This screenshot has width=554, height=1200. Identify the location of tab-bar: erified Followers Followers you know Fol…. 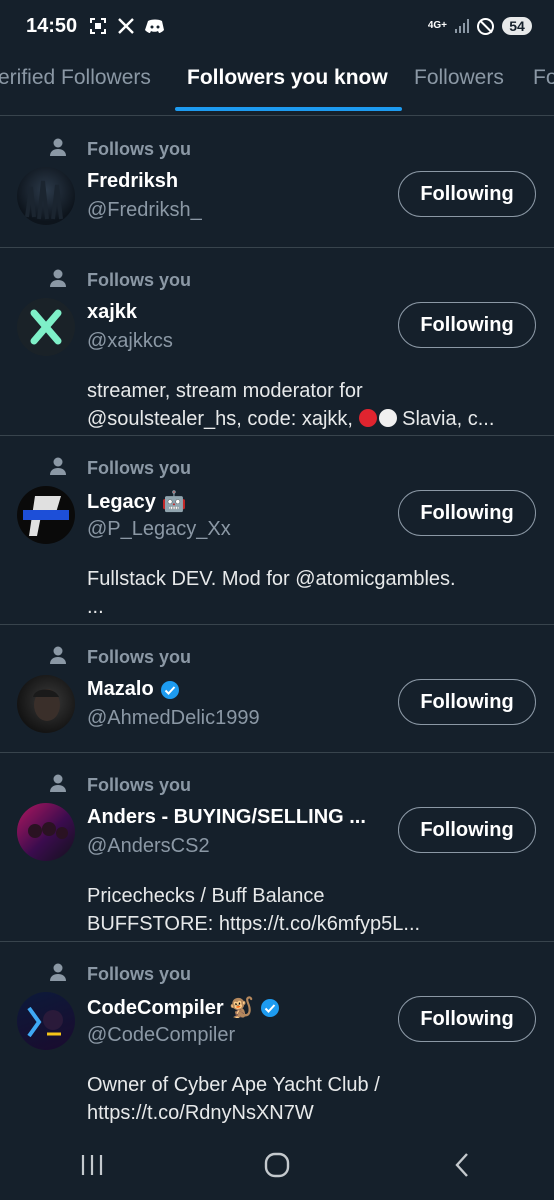
(277, 84).